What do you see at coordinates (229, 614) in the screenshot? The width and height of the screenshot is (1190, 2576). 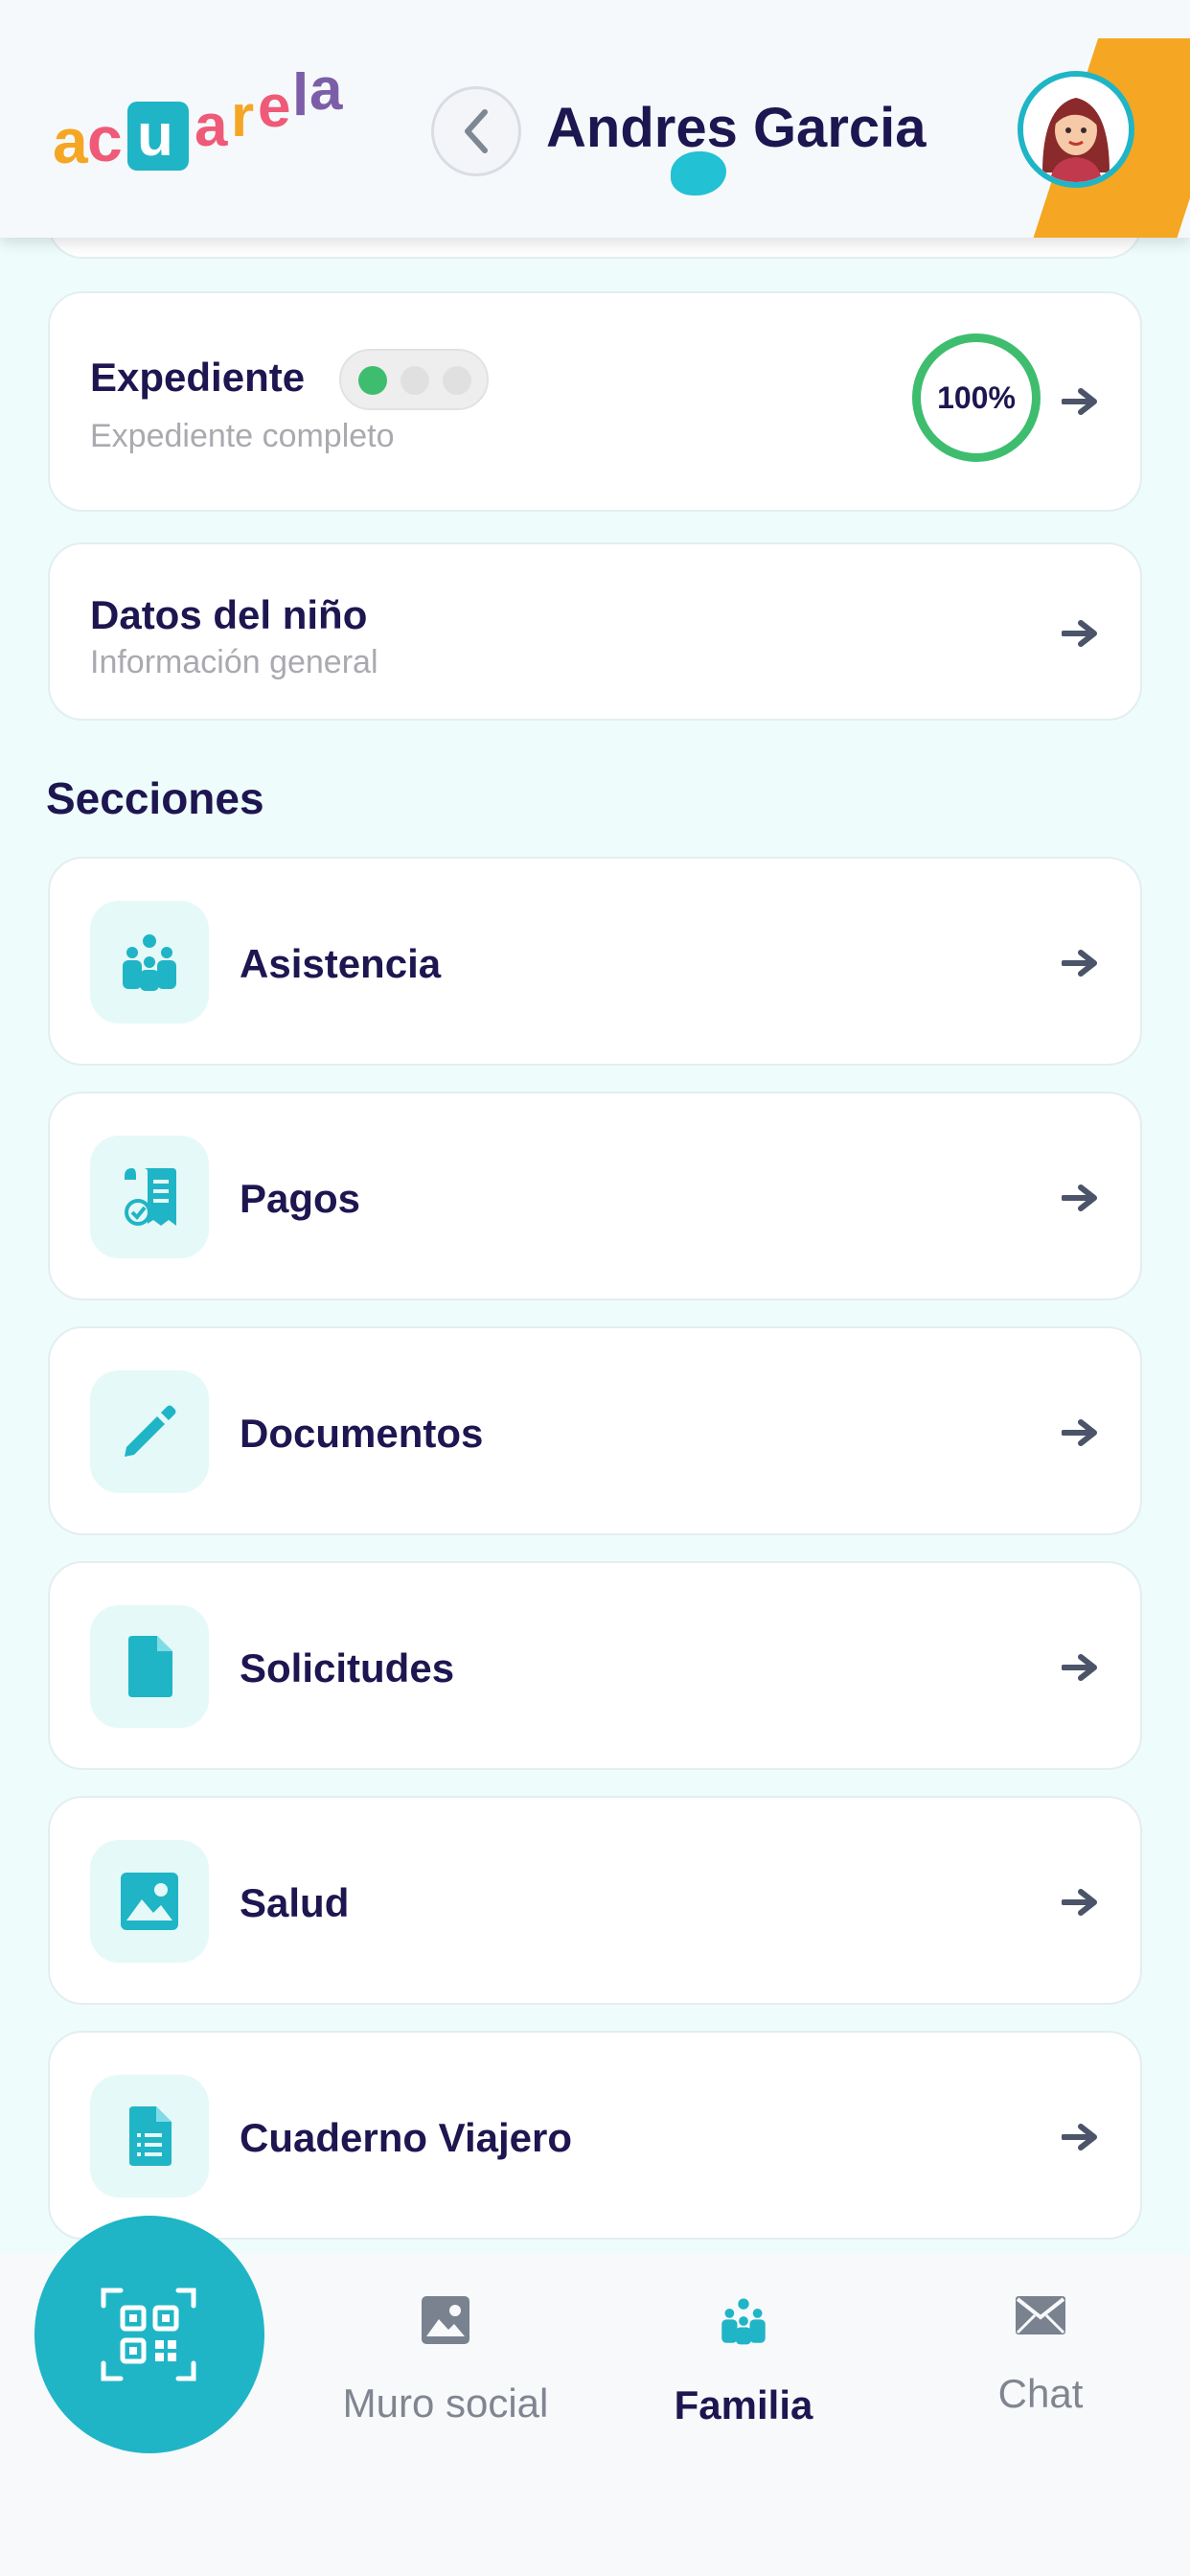 I see `datos-nino-title: Datos del niño` at bounding box center [229, 614].